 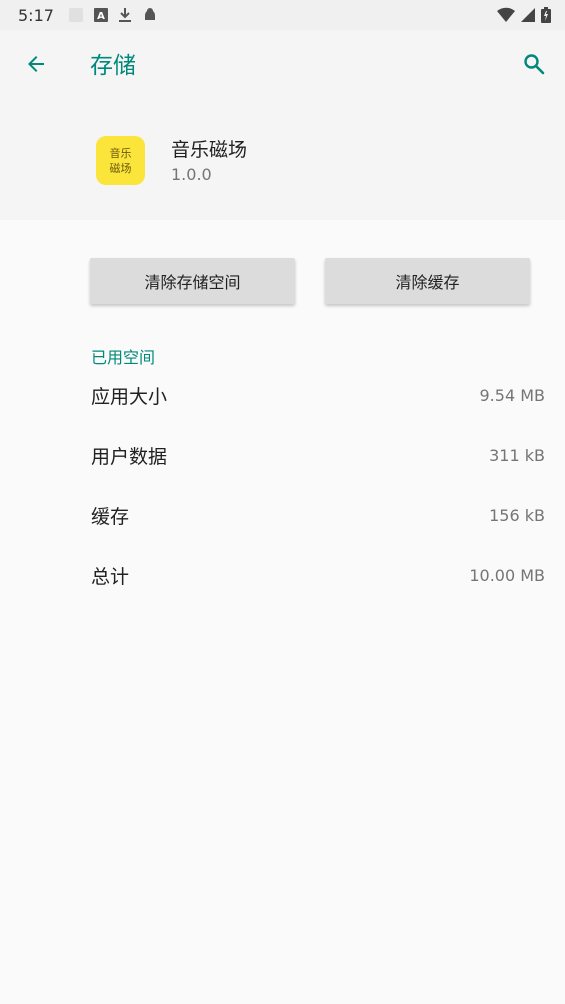 I want to click on app-name: 音乐磁场, so click(x=209, y=150).